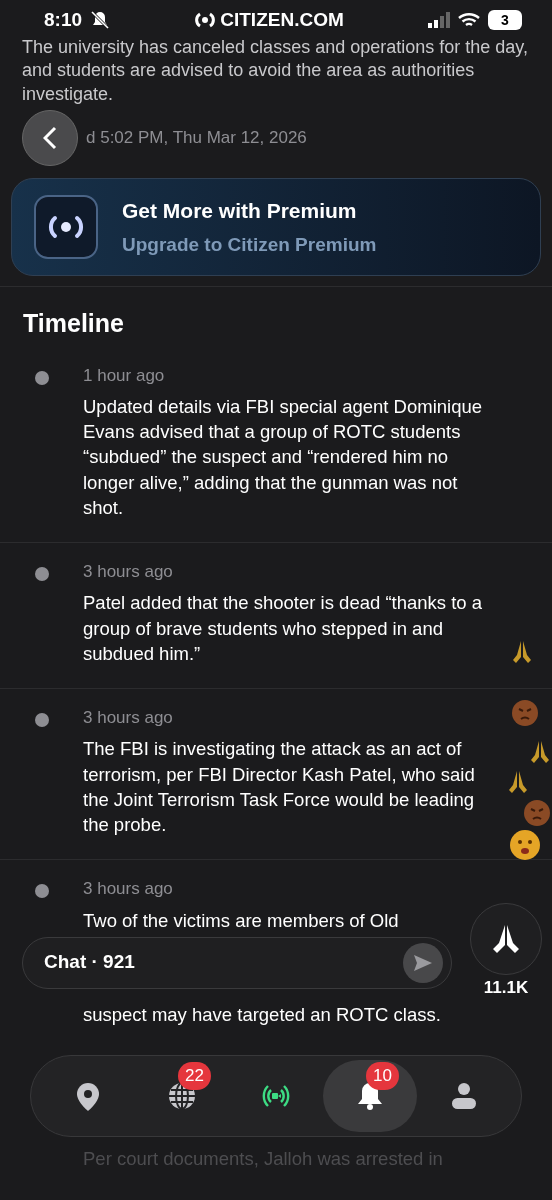  Describe the element at coordinates (279, 787) in the screenshot. I see `entry-text: The FBI is investigating the attack as an act of terrorism, per FBI Director Kash Patel, who said the Joint Terrorism Task Force would be leading the probe.` at that location.